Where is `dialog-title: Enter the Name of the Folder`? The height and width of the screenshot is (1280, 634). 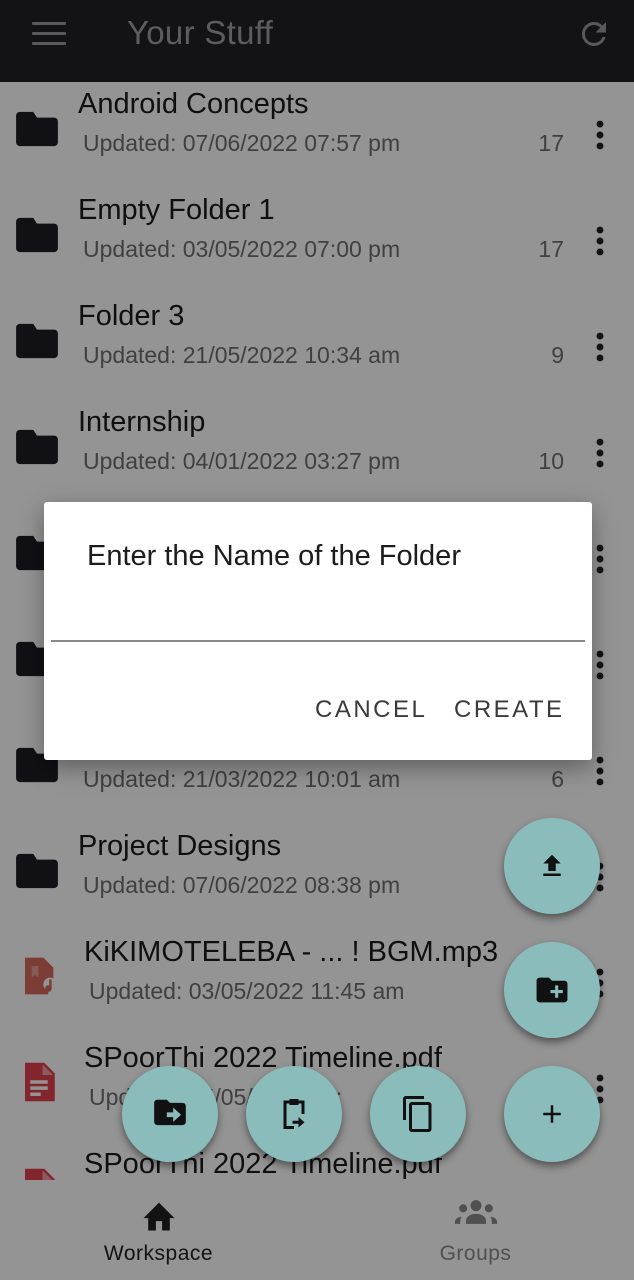
dialog-title: Enter the Name of the Folder is located at coordinates (274, 556).